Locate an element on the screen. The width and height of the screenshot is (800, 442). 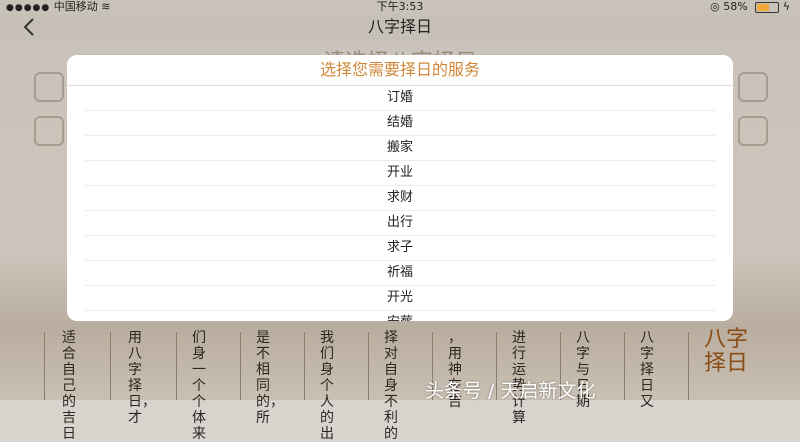
navigation-bar: 八字择日 is located at coordinates (400, 27).